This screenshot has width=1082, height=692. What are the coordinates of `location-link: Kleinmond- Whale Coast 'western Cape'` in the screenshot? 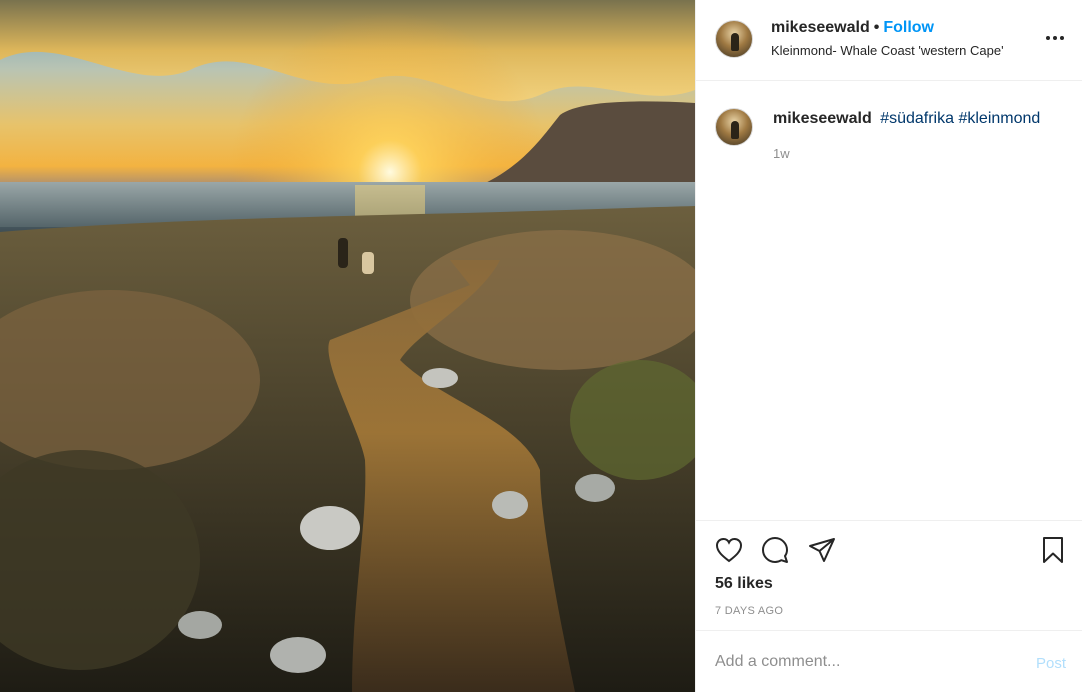 It's located at (887, 50).